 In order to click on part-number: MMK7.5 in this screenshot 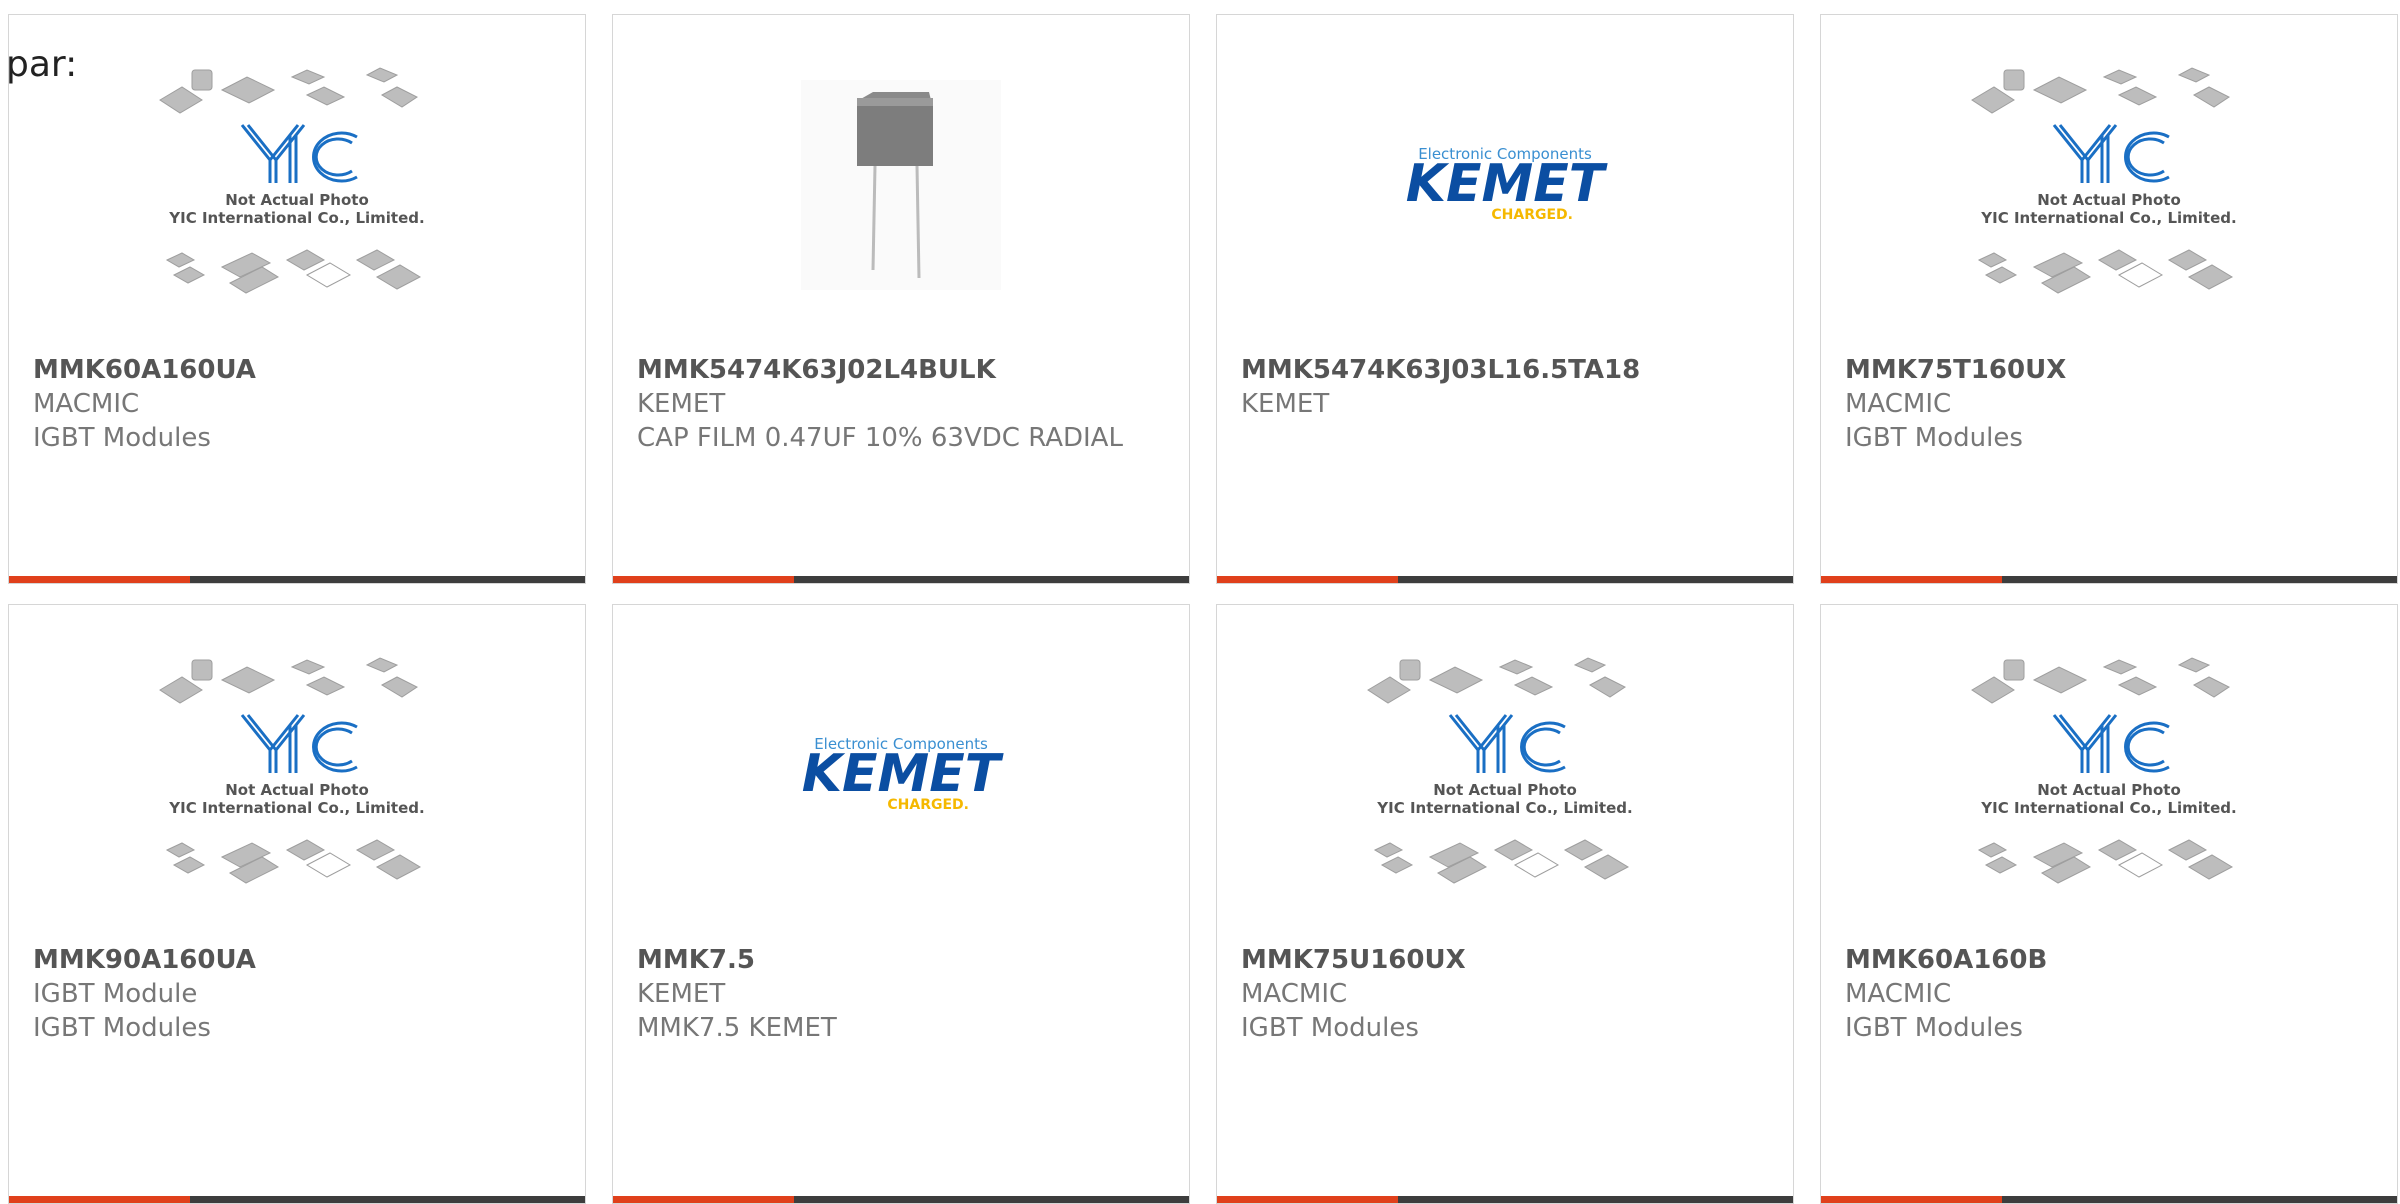, I will do `click(903, 960)`.